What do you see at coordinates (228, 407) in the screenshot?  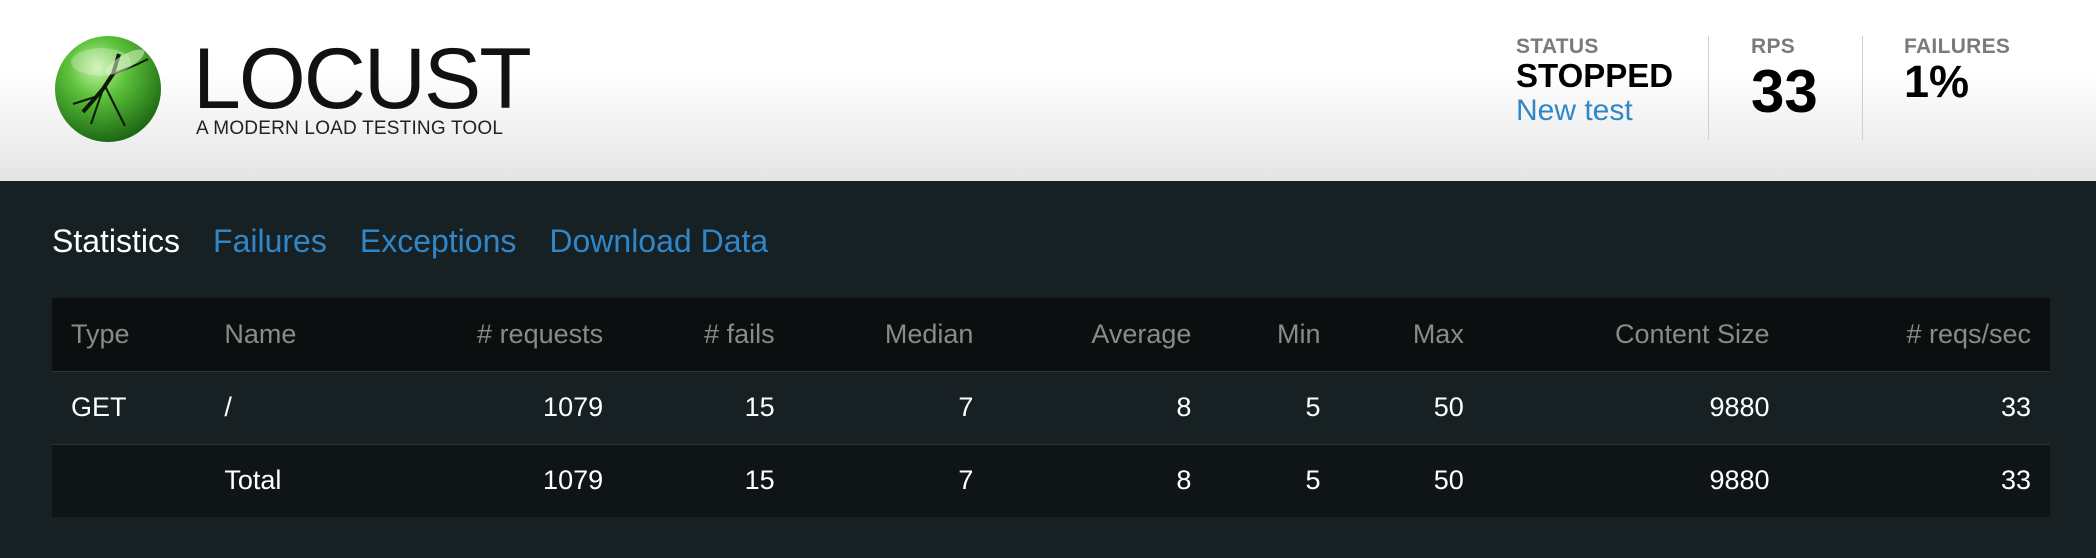 I see `cell-name: /` at bounding box center [228, 407].